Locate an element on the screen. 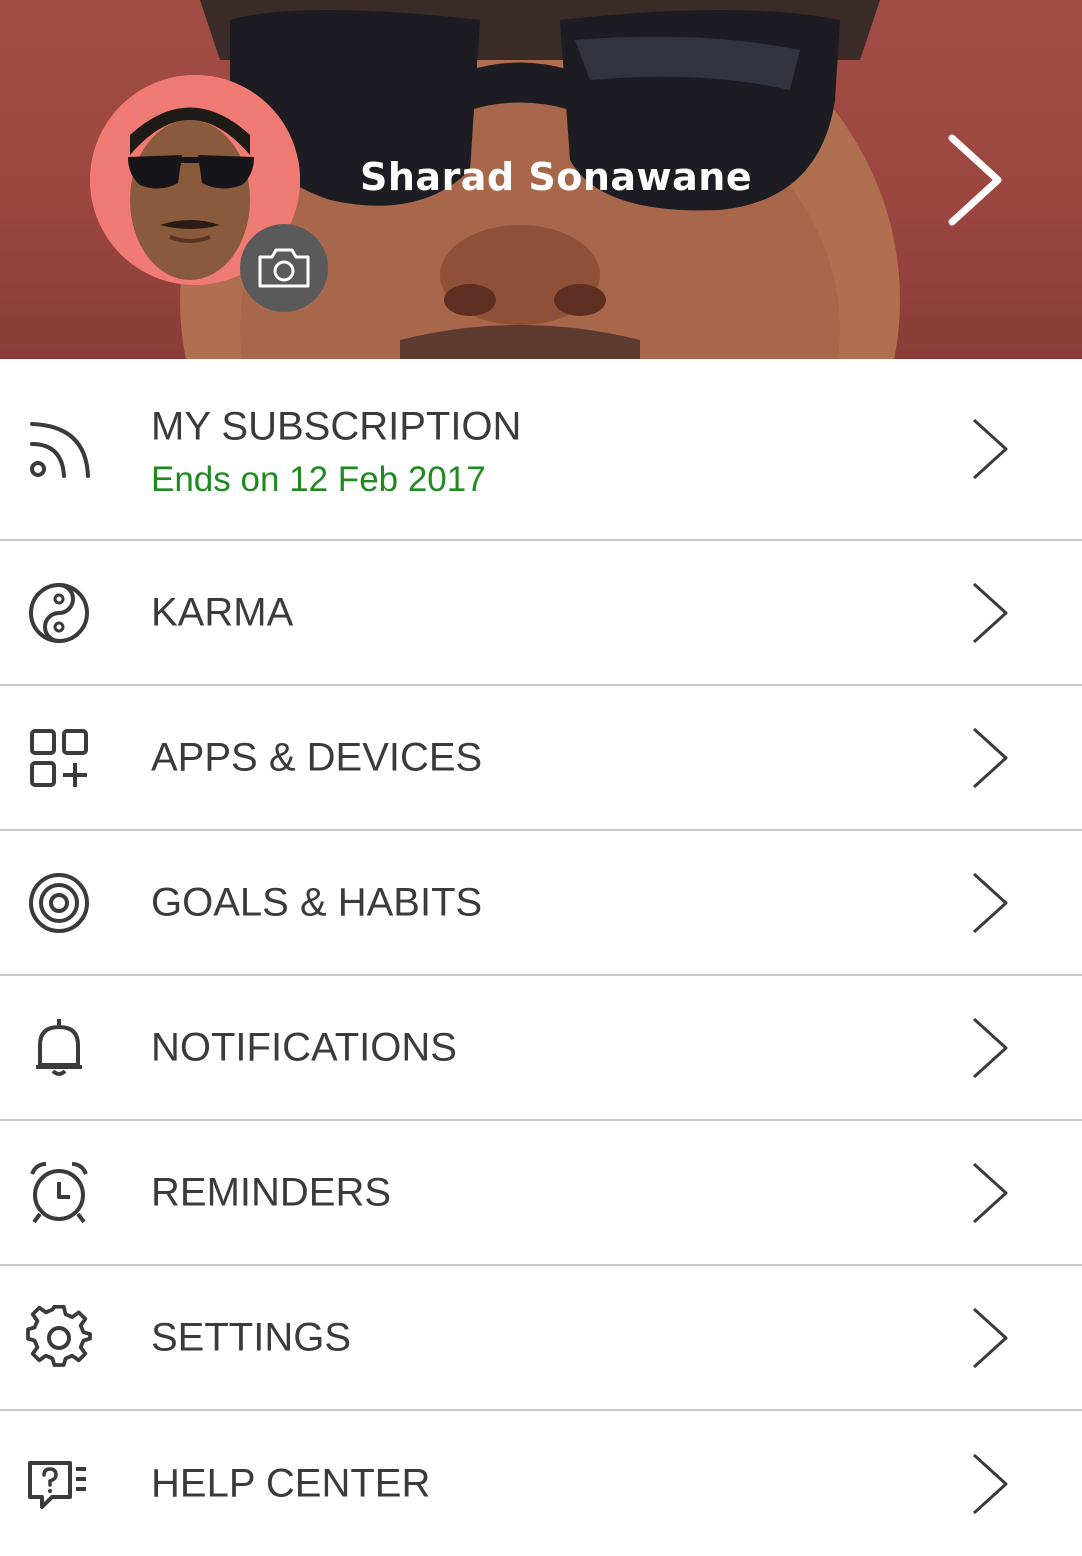 The width and height of the screenshot is (1082, 1556). apps-add-icon is located at coordinates (59, 757).